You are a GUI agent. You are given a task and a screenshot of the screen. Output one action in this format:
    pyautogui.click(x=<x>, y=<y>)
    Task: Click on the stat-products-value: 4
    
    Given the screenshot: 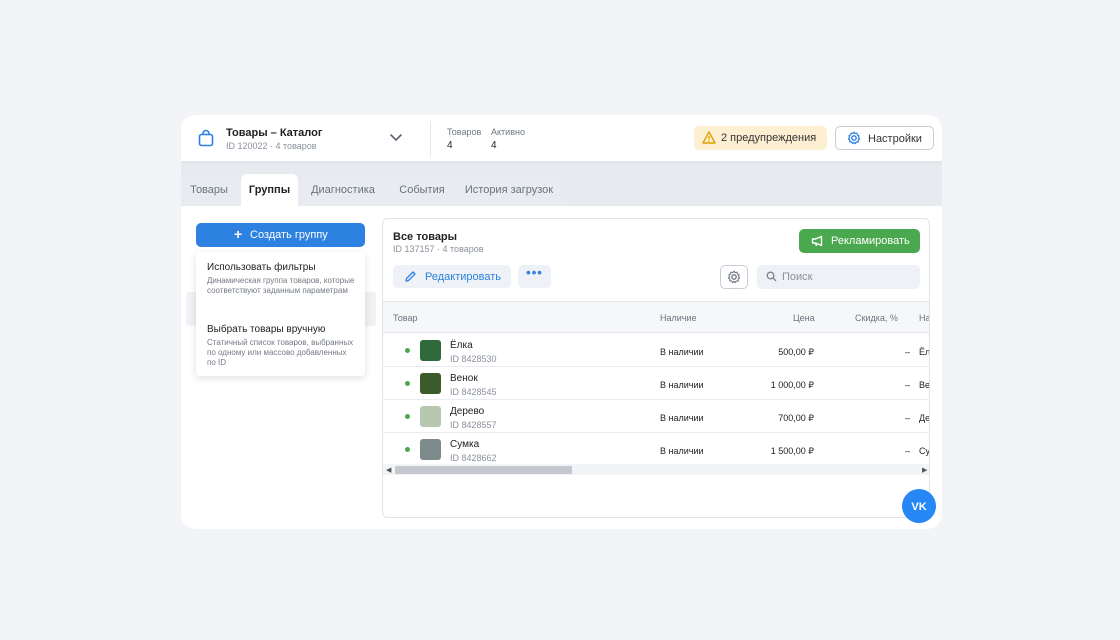 What is the action you would take?
    pyautogui.click(x=450, y=145)
    